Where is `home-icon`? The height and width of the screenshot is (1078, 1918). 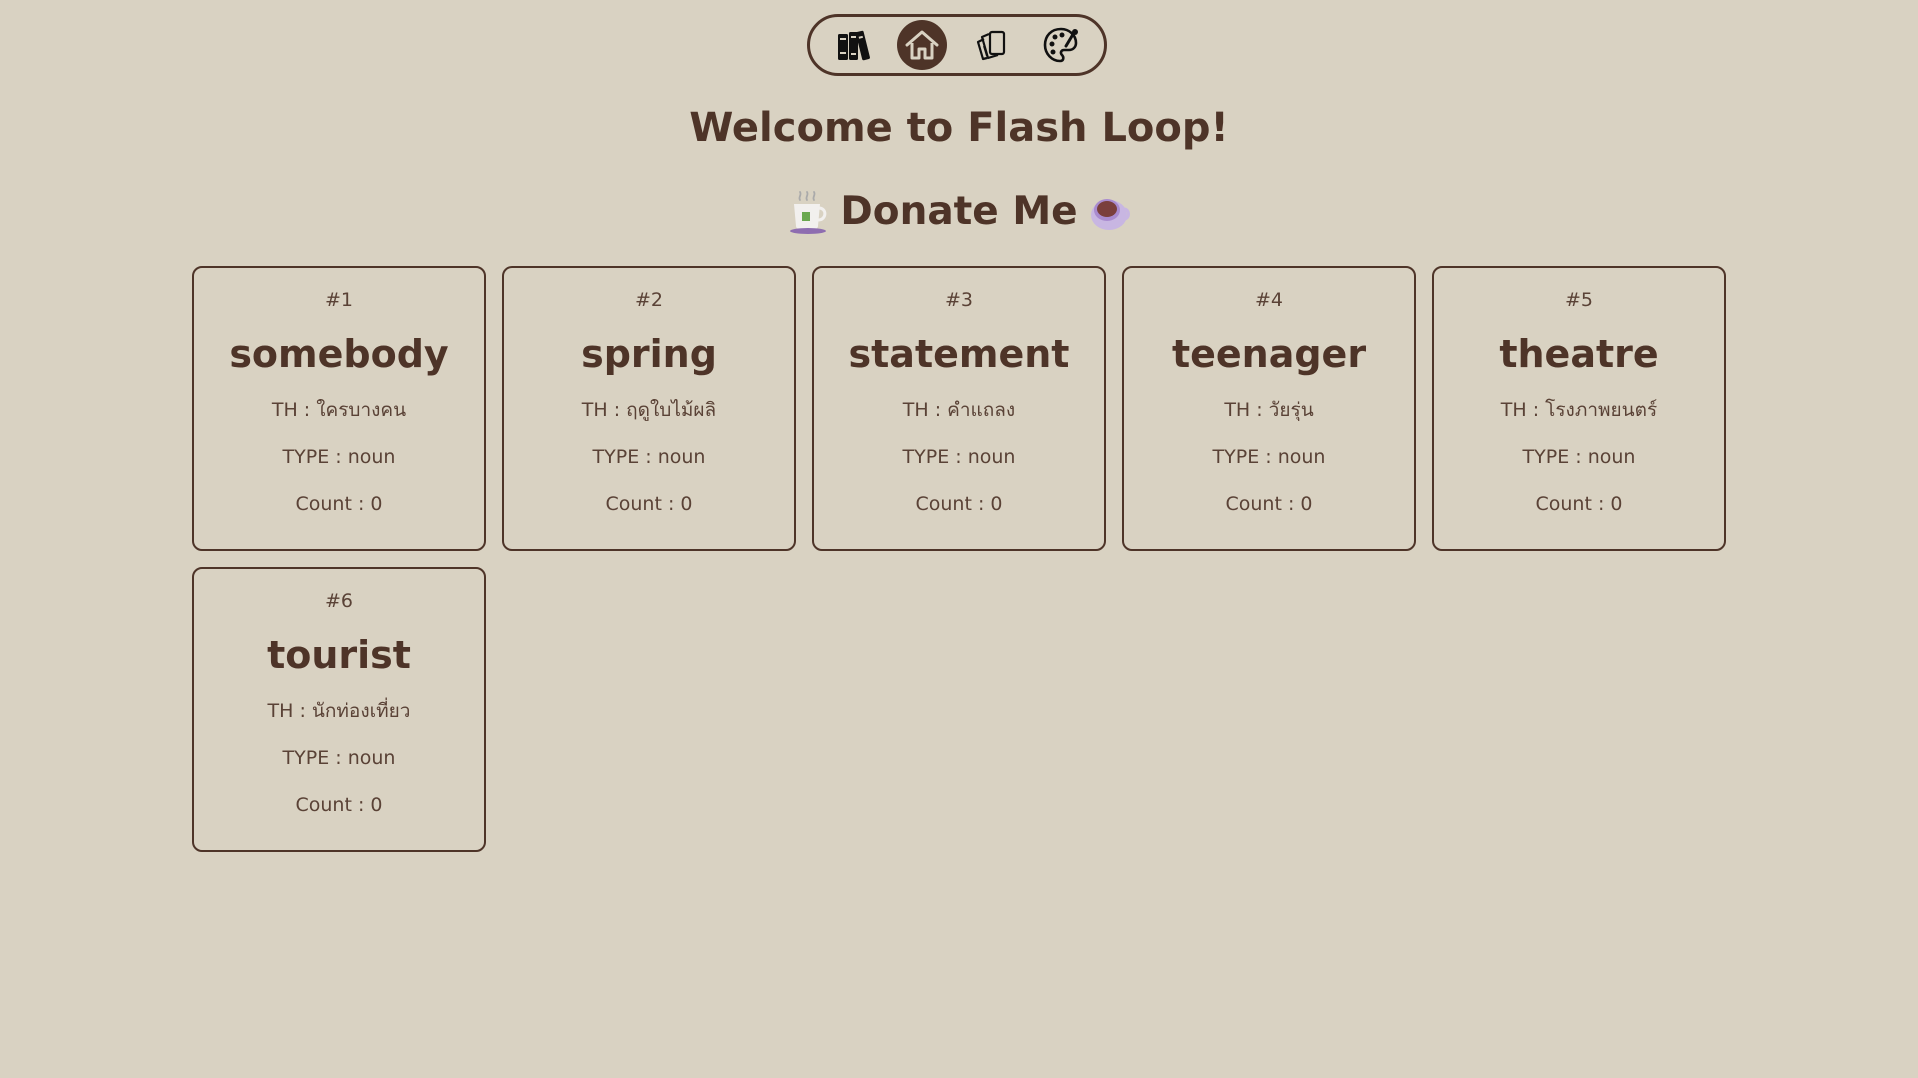
home-icon is located at coordinates (922, 45).